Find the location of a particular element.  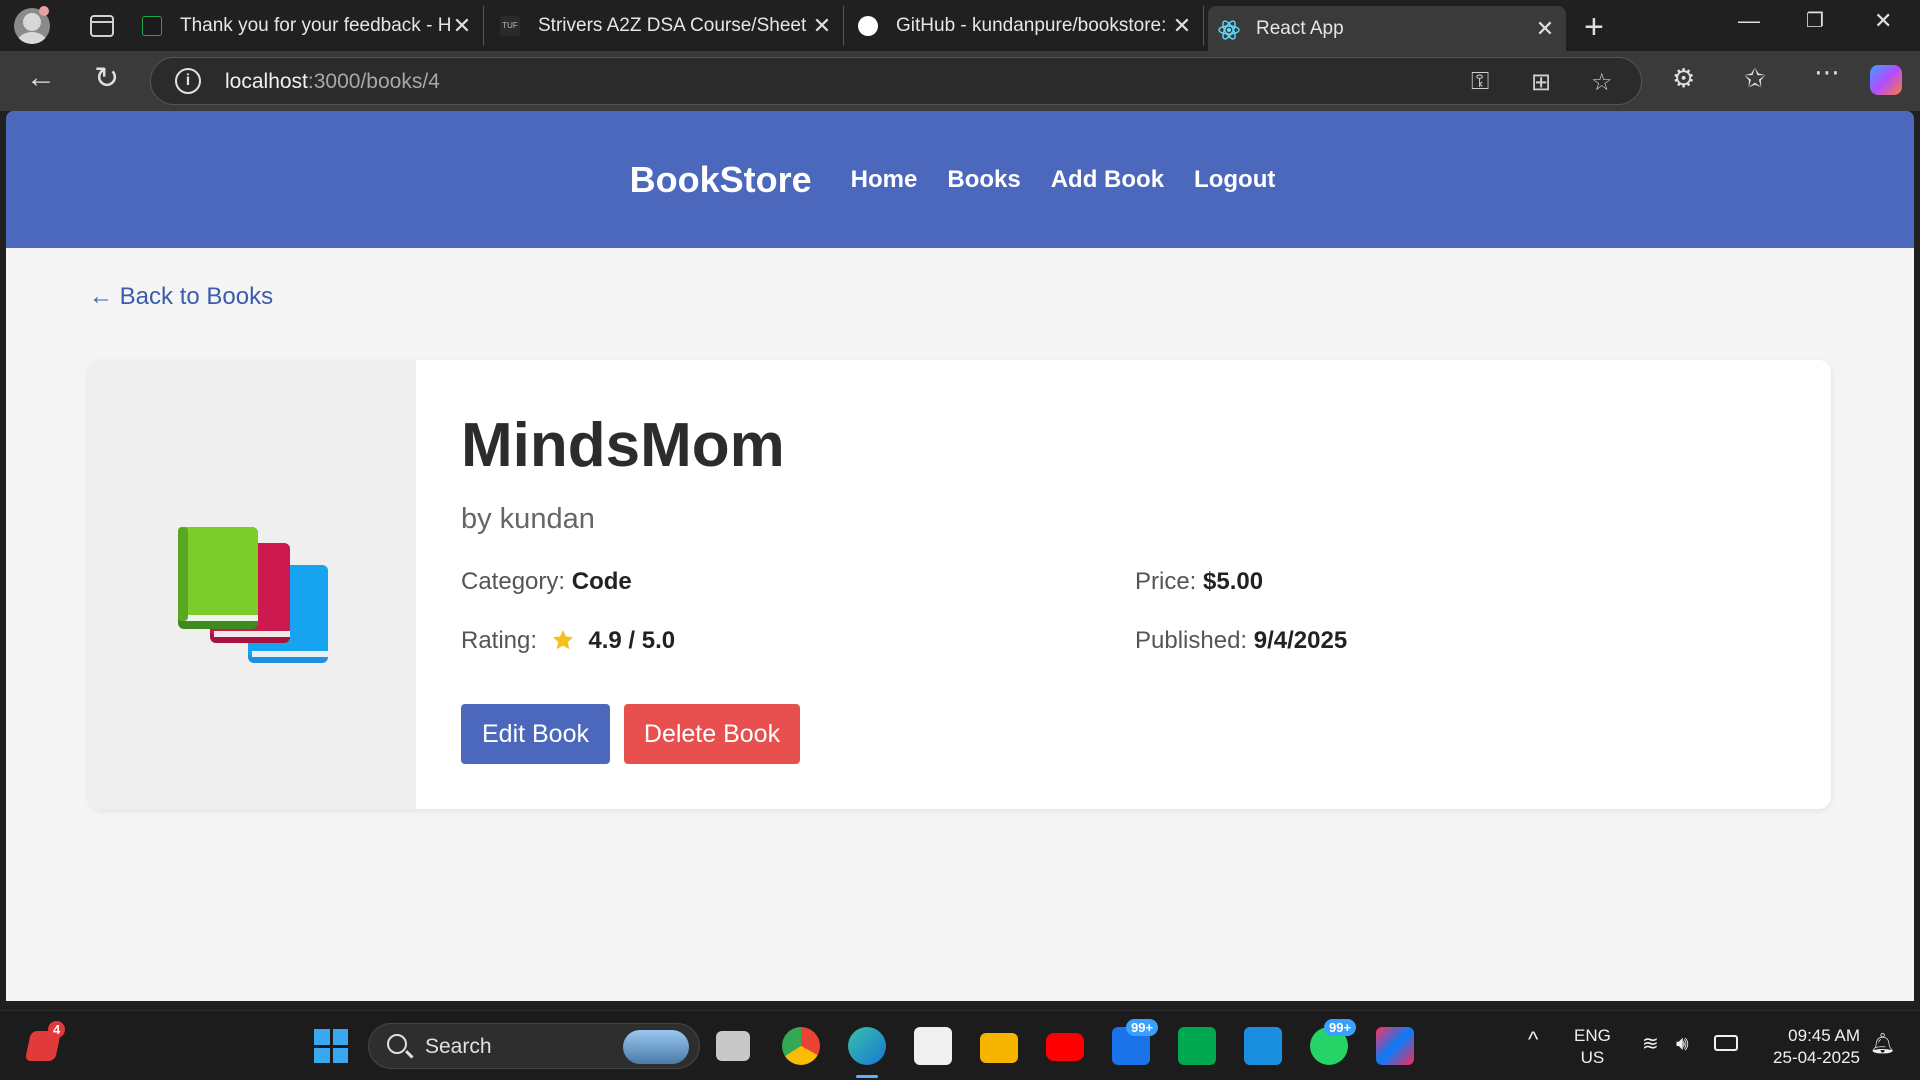

browser-tab-active: React App ✕ is located at coordinates (1387, 28).